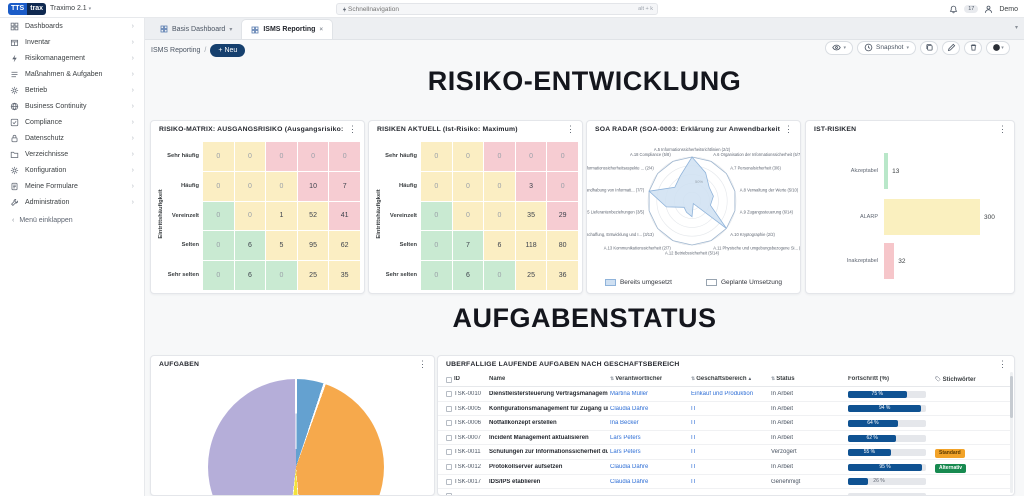 This screenshot has width=1024, height=496. What do you see at coordinates (973, 47) in the screenshot?
I see `delete-button` at bounding box center [973, 47].